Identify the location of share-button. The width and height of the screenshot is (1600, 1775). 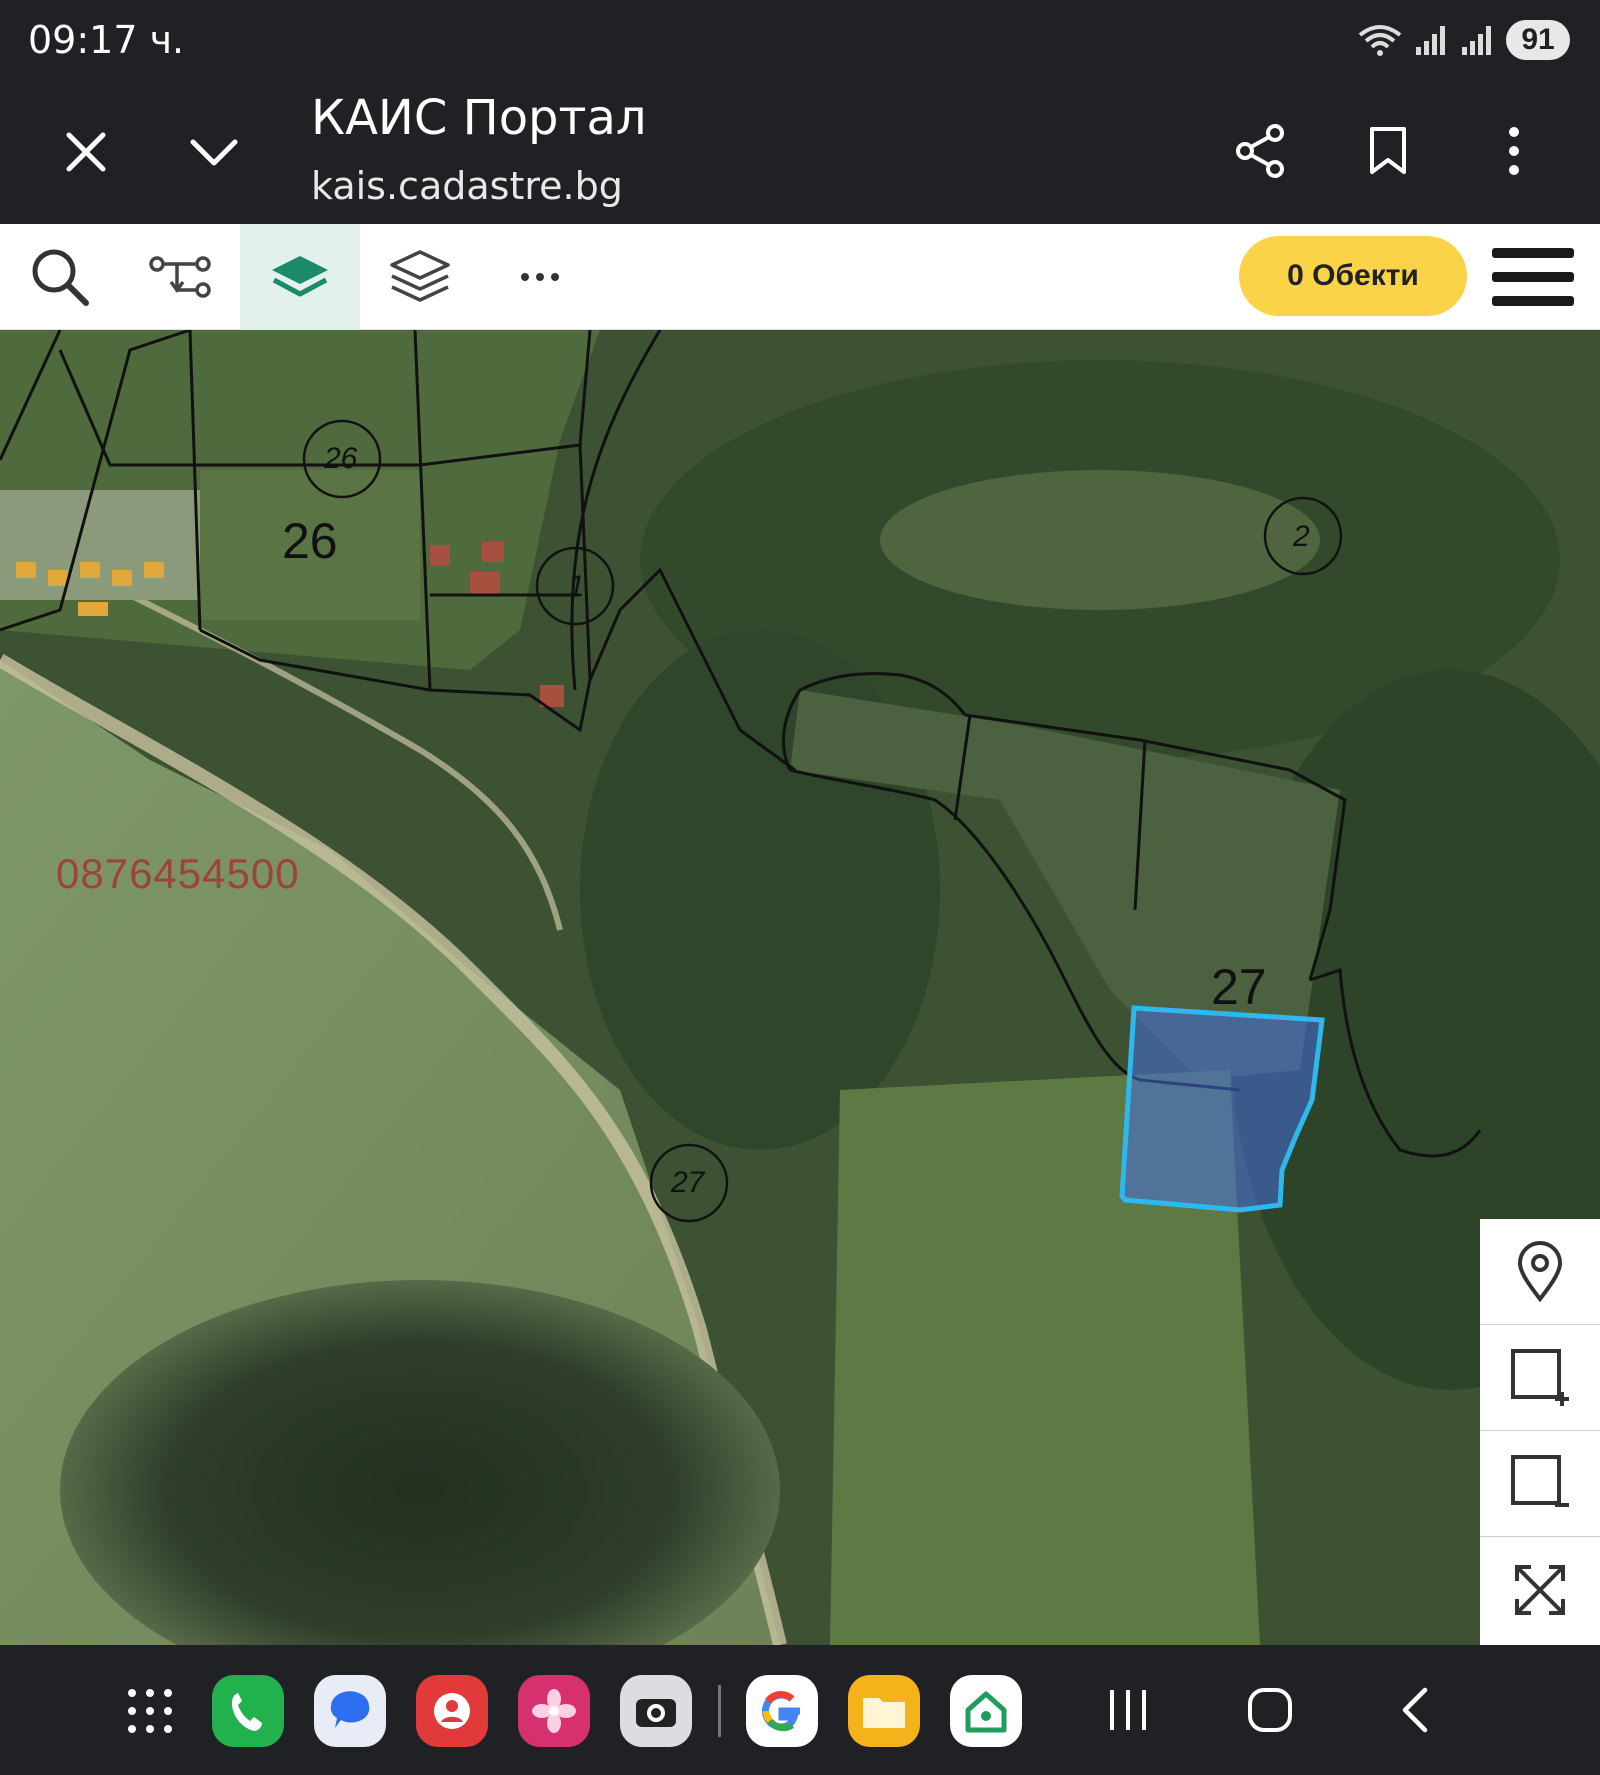
(1261, 151).